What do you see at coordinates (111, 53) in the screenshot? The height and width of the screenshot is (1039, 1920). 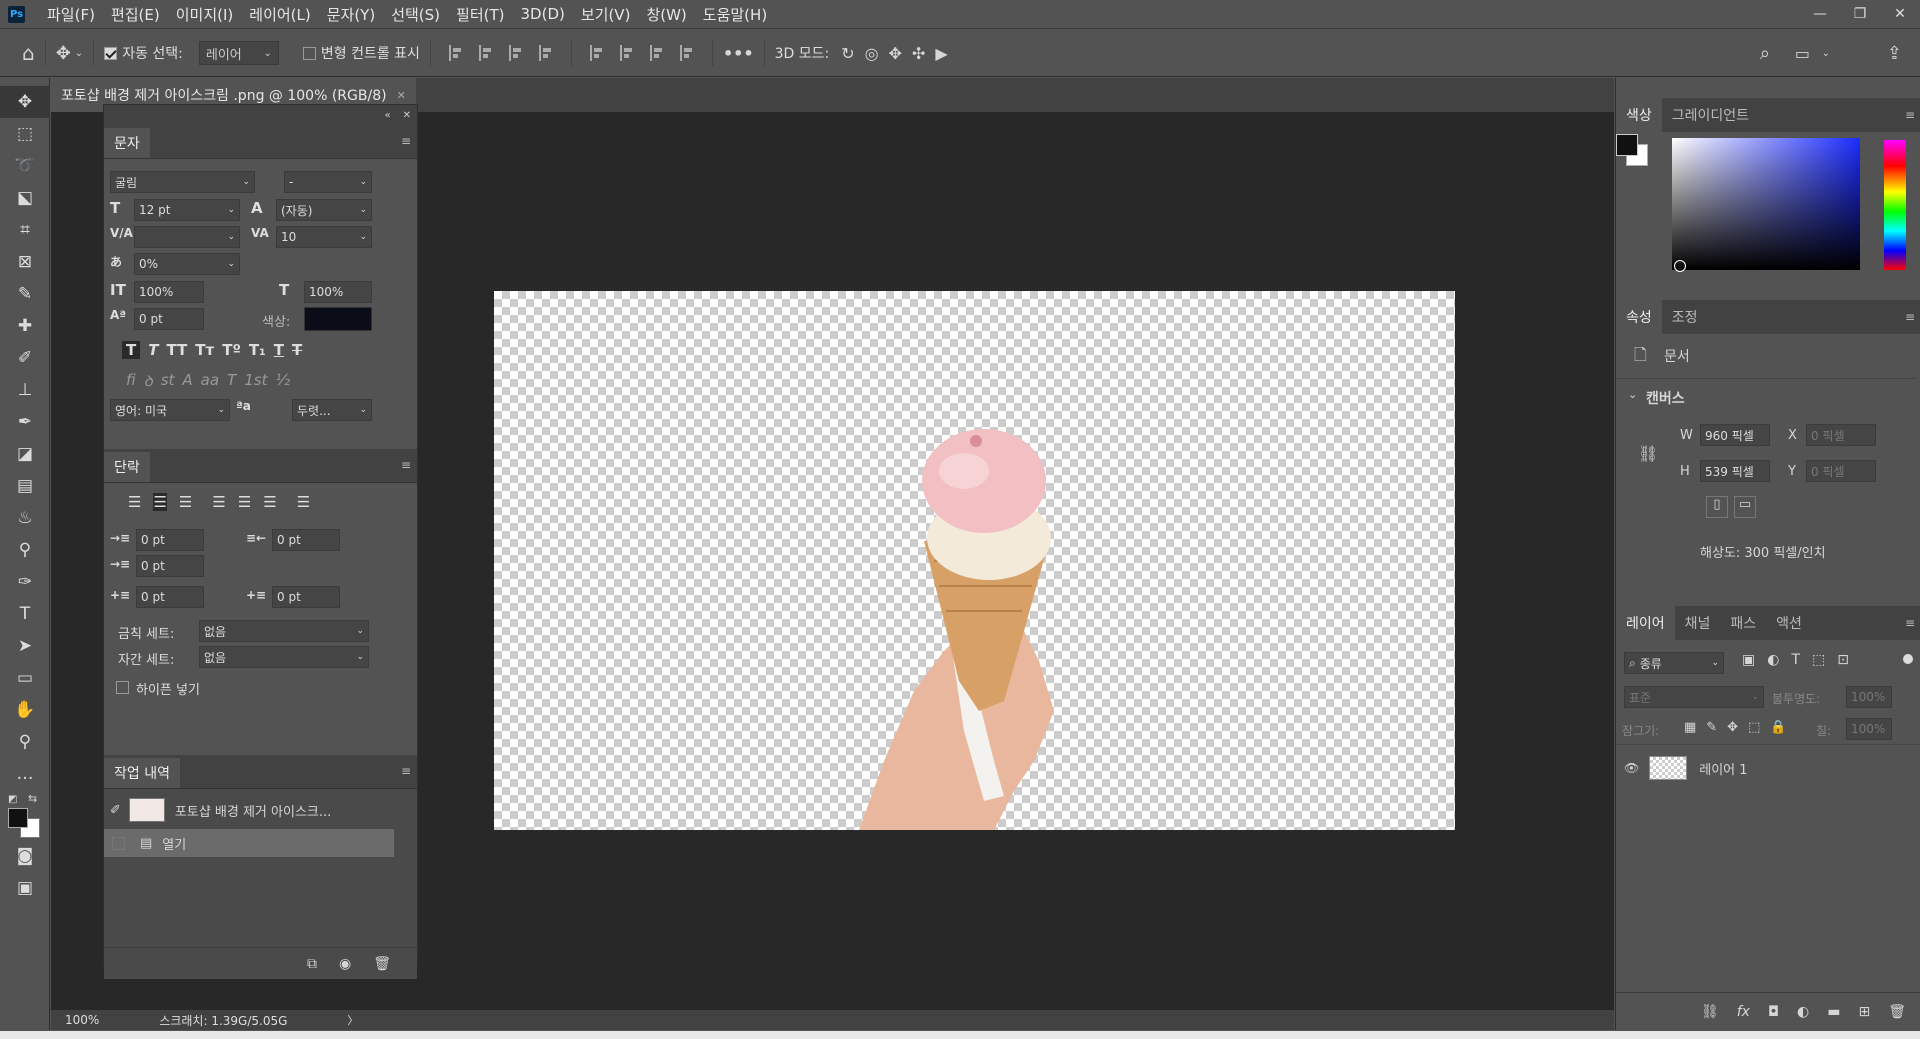 I see `auto-select-checkbox` at bounding box center [111, 53].